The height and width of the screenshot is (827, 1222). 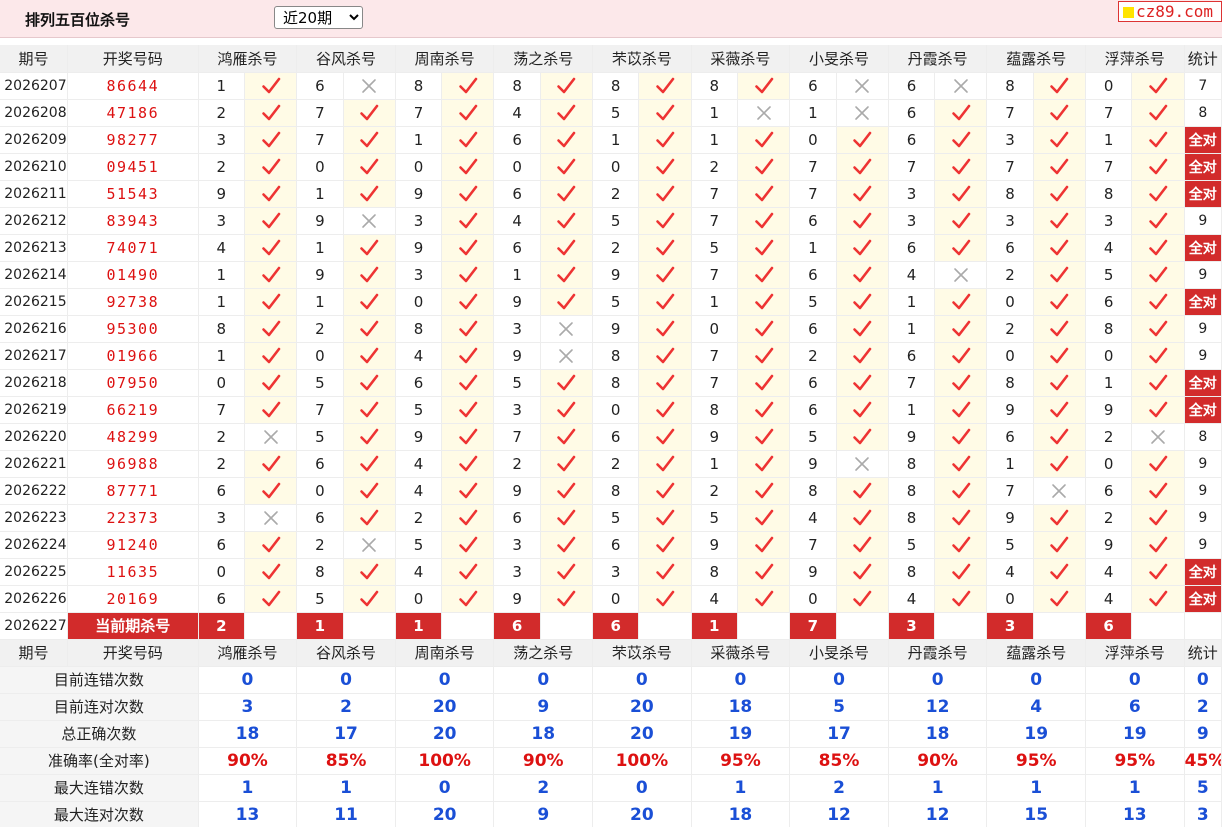 I want to click on stats-label: 目前连错次数, so click(x=99, y=680).